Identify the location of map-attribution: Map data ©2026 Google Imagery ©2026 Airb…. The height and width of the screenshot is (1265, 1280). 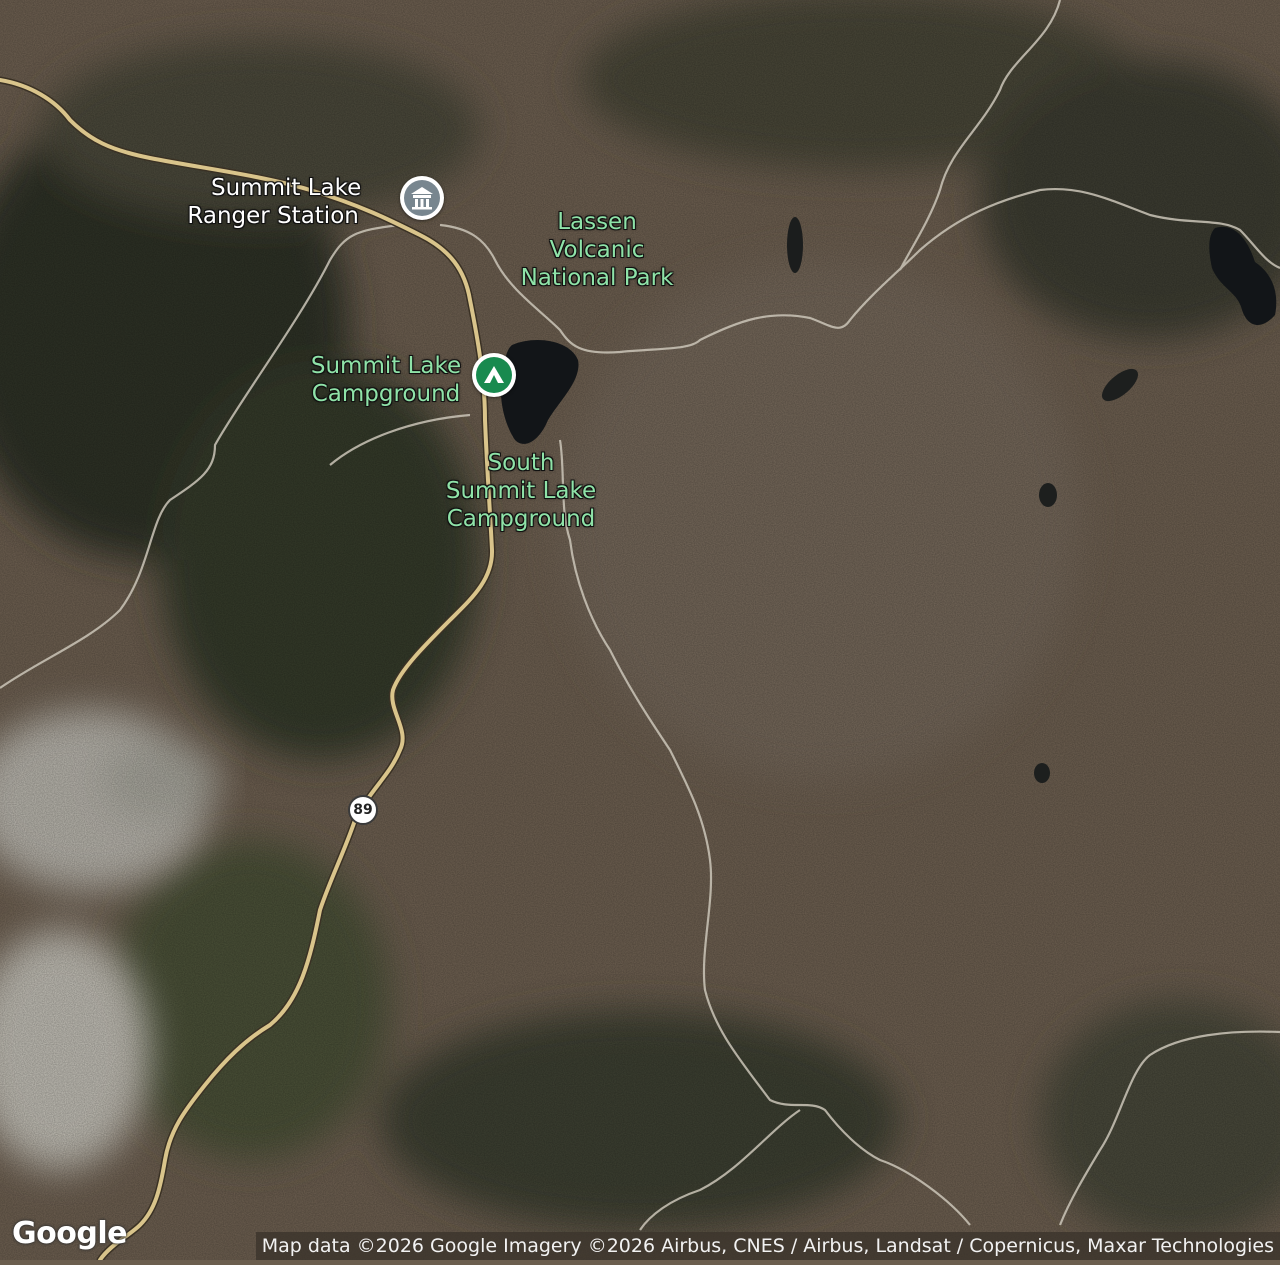
(767, 1246).